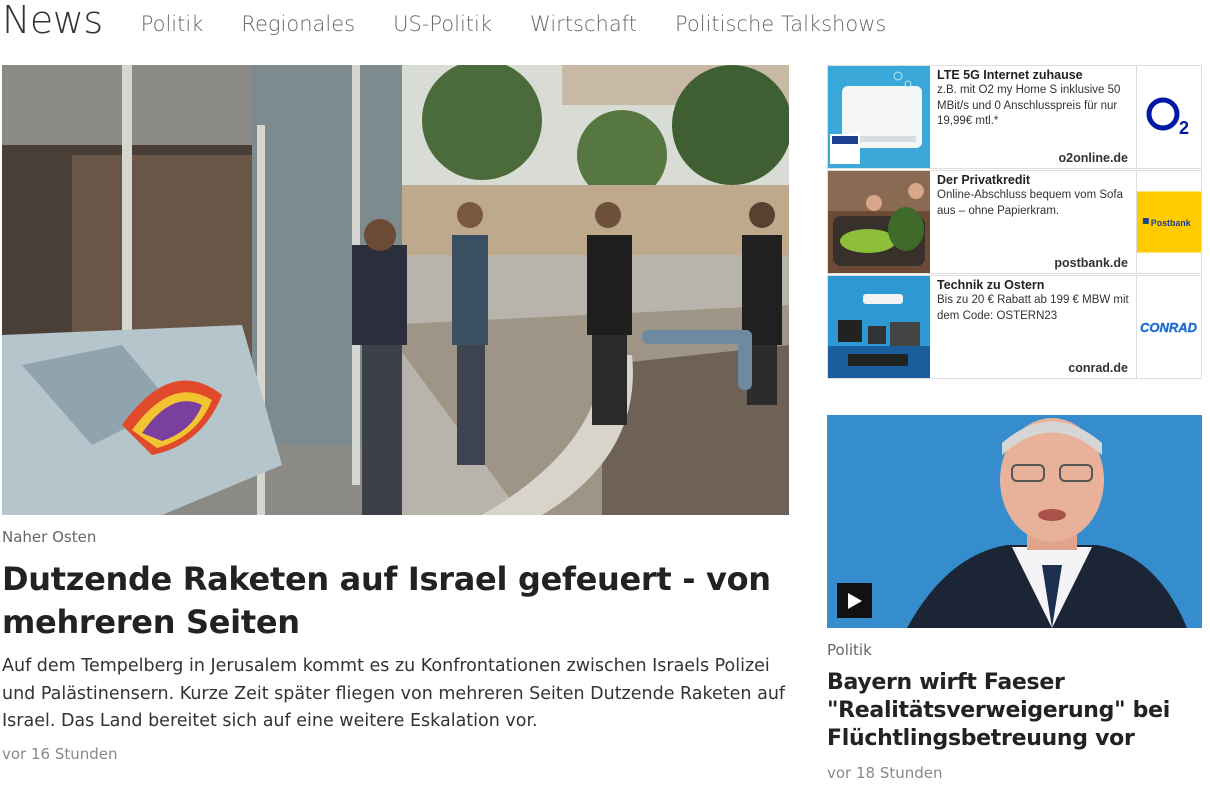 This screenshot has width=1210, height=787. I want to click on ad-o2-title: LTE 5G Internet zuhause, so click(1010, 75).